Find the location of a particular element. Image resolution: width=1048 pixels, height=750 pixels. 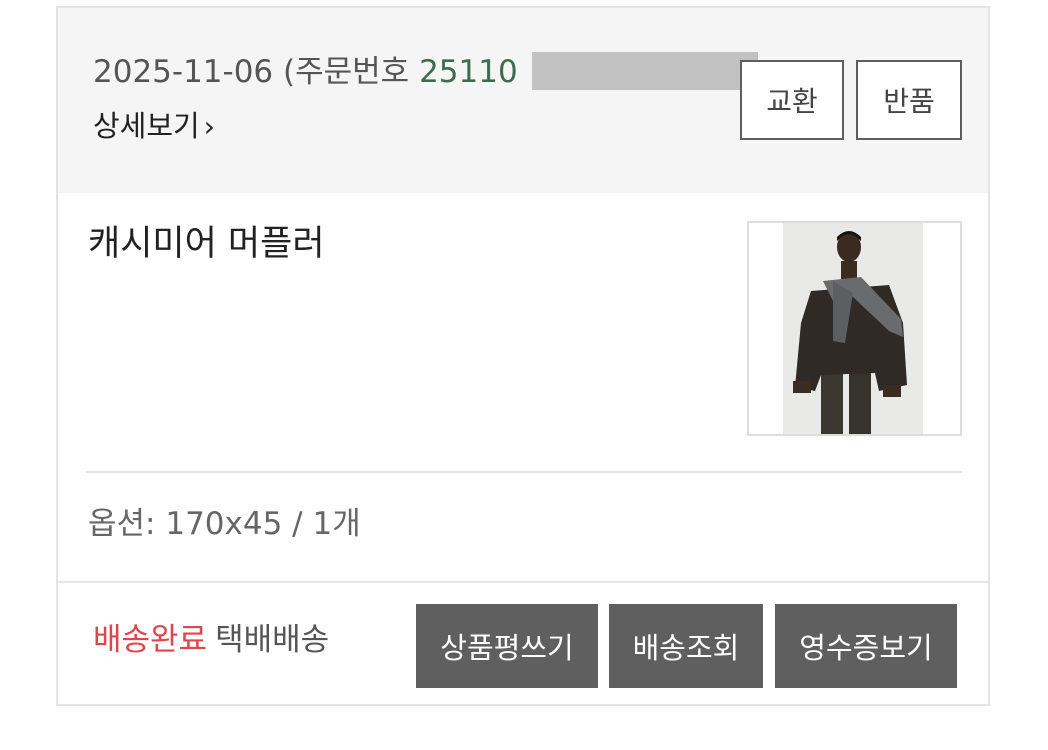

option-prefix: 옵션: is located at coordinates (127, 524).